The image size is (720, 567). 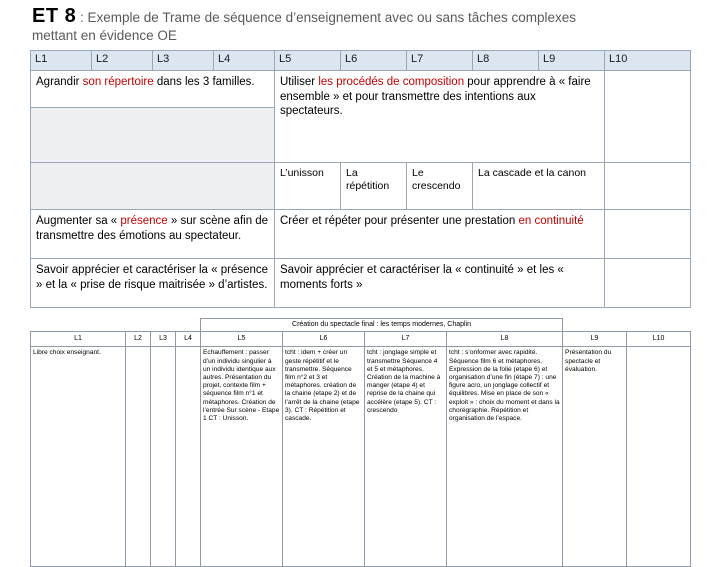 What do you see at coordinates (163, 325) in the screenshot?
I see `banner-spacer-l3` at bounding box center [163, 325].